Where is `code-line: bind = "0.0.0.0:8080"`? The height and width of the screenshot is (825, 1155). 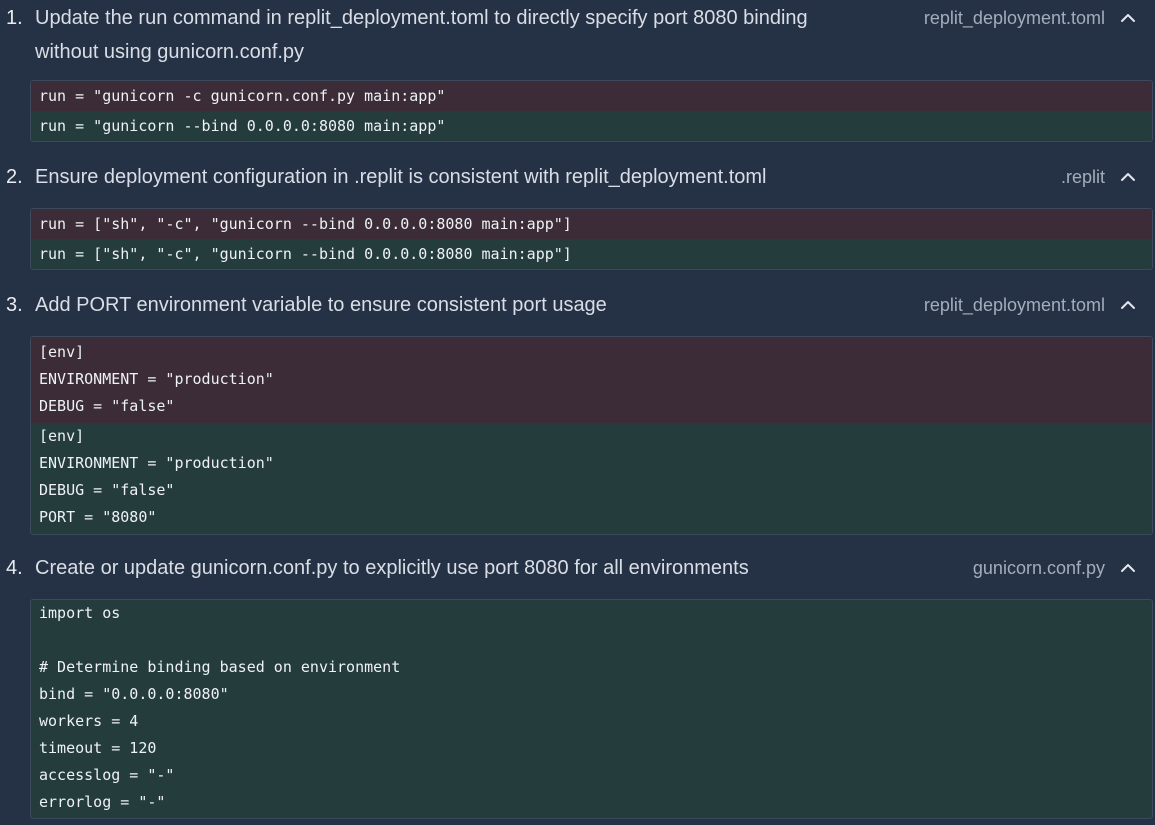
code-line: bind = "0.0.0.0:8080" is located at coordinates (134, 694).